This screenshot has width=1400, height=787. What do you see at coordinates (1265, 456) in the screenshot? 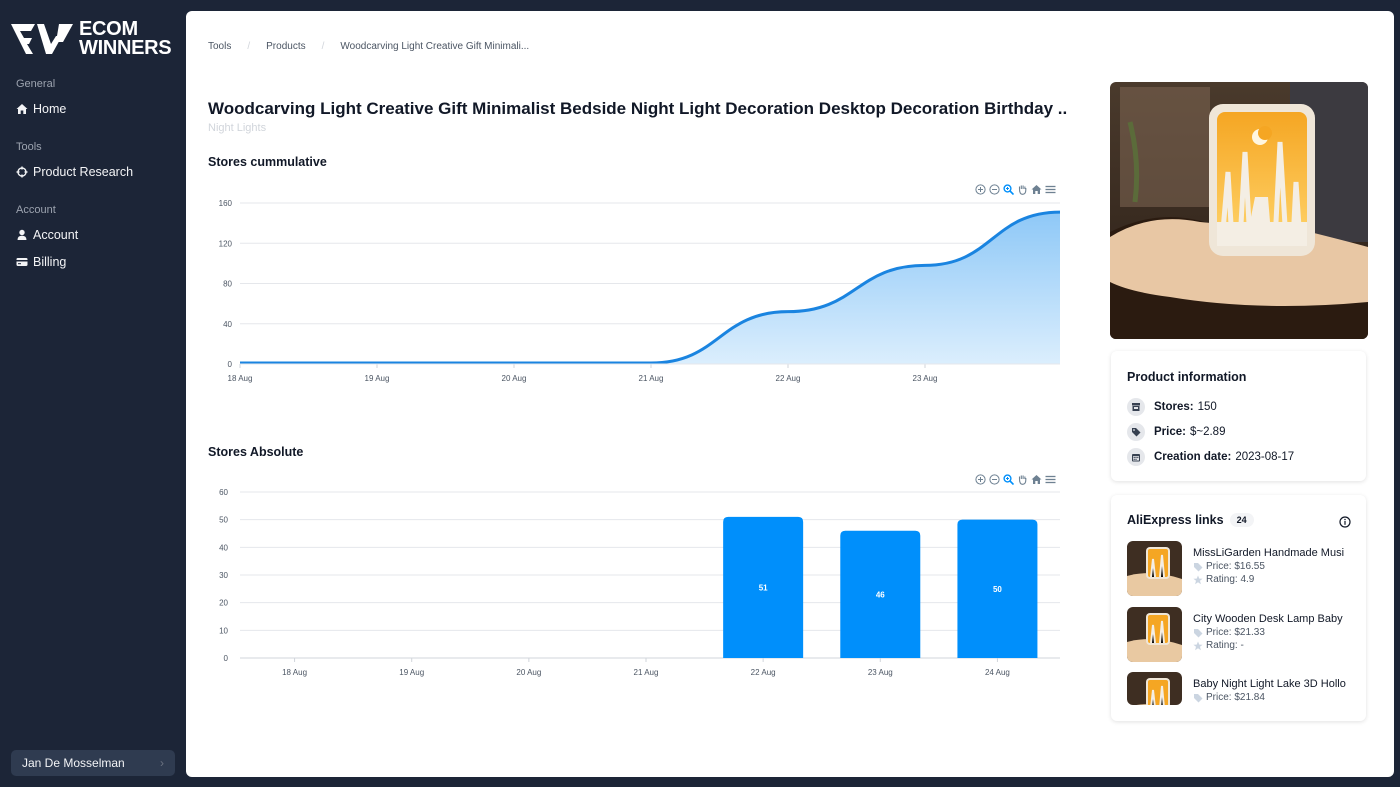
I see `info-value-creation-date: 2023-08-17` at bounding box center [1265, 456].